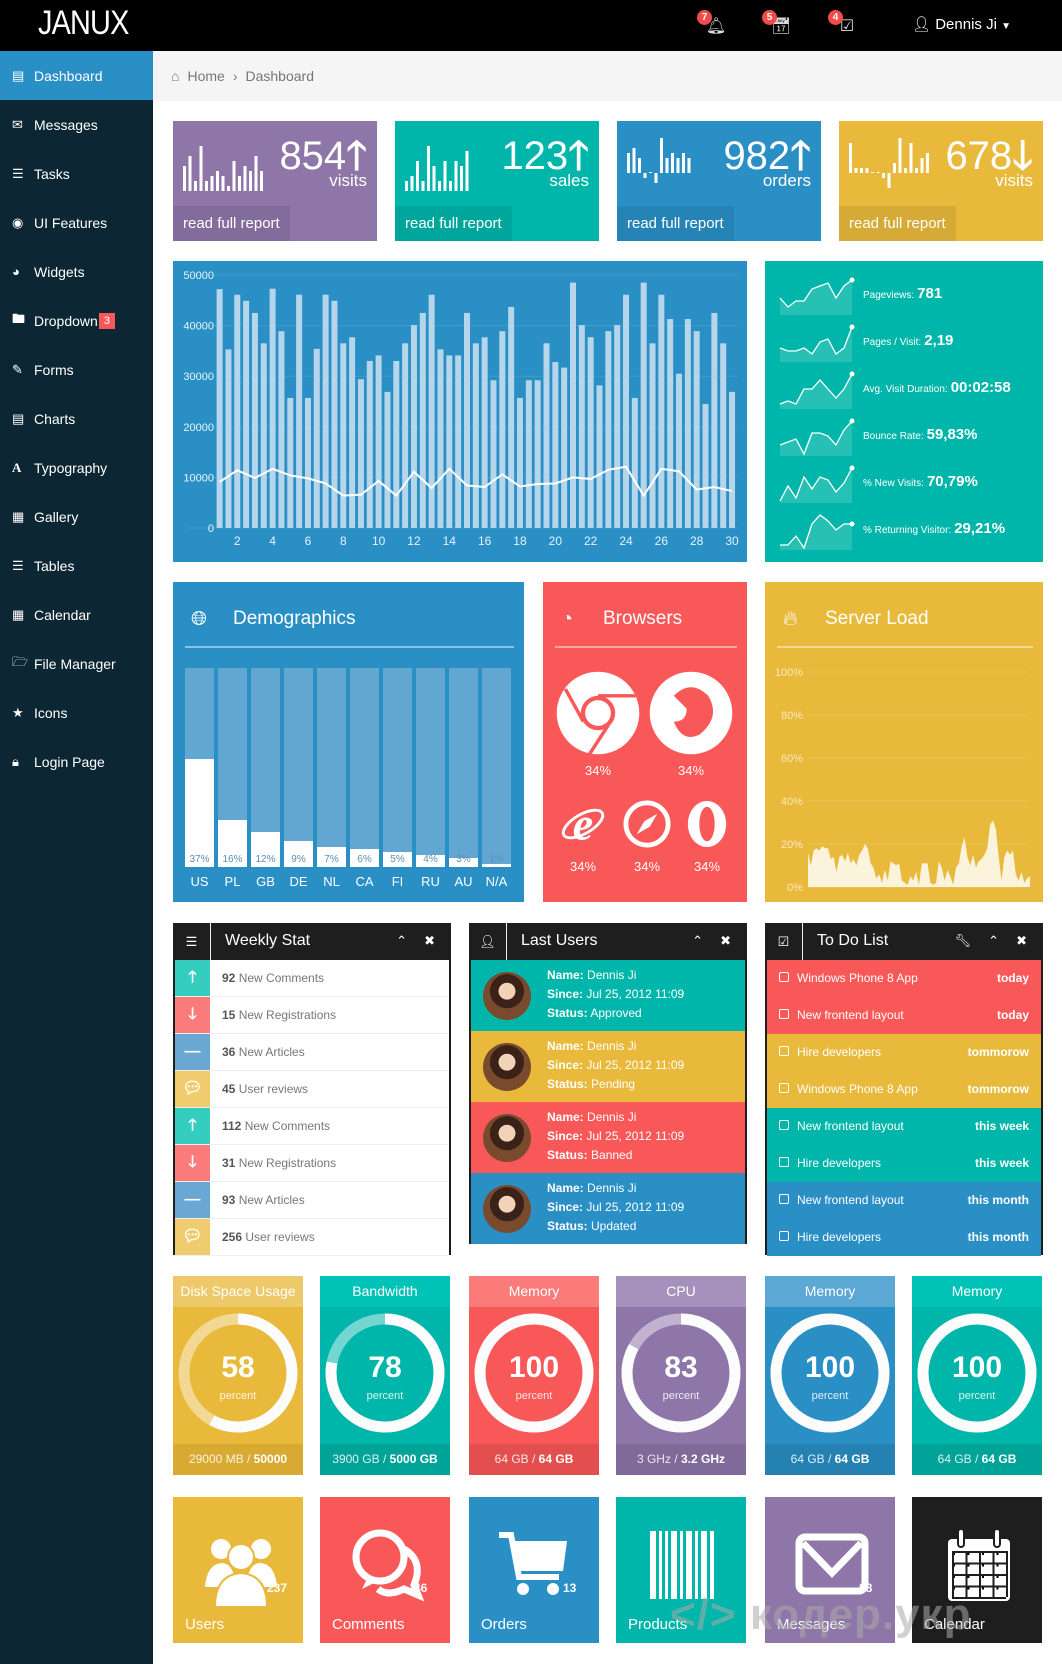  Describe the element at coordinates (76, 173) in the screenshot. I see `sidebar-item-tasks: ☰ Tasks` at that location.